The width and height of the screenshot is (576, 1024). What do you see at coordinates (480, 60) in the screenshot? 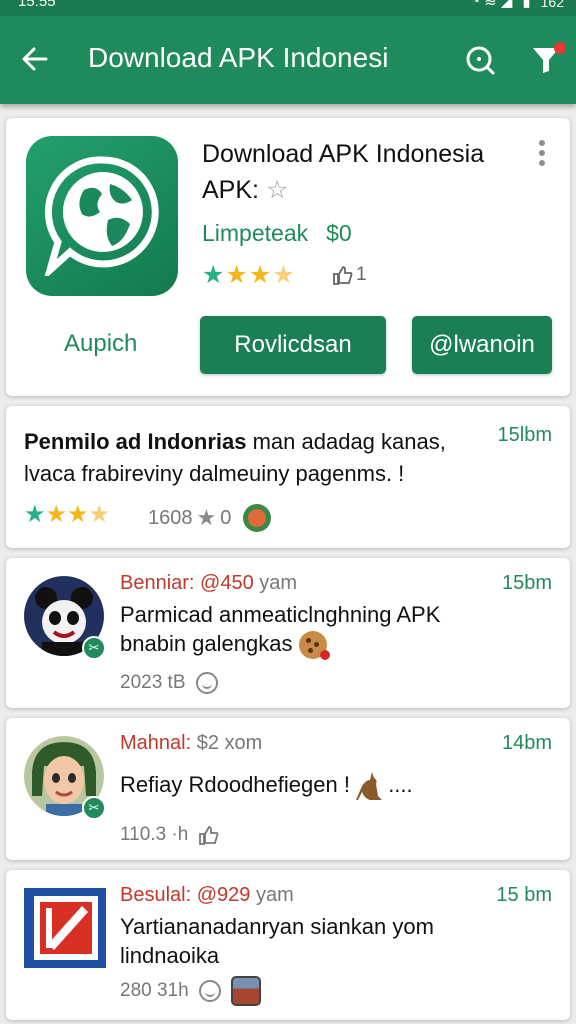
I see `search-icon` at bounding box center [480, 60].